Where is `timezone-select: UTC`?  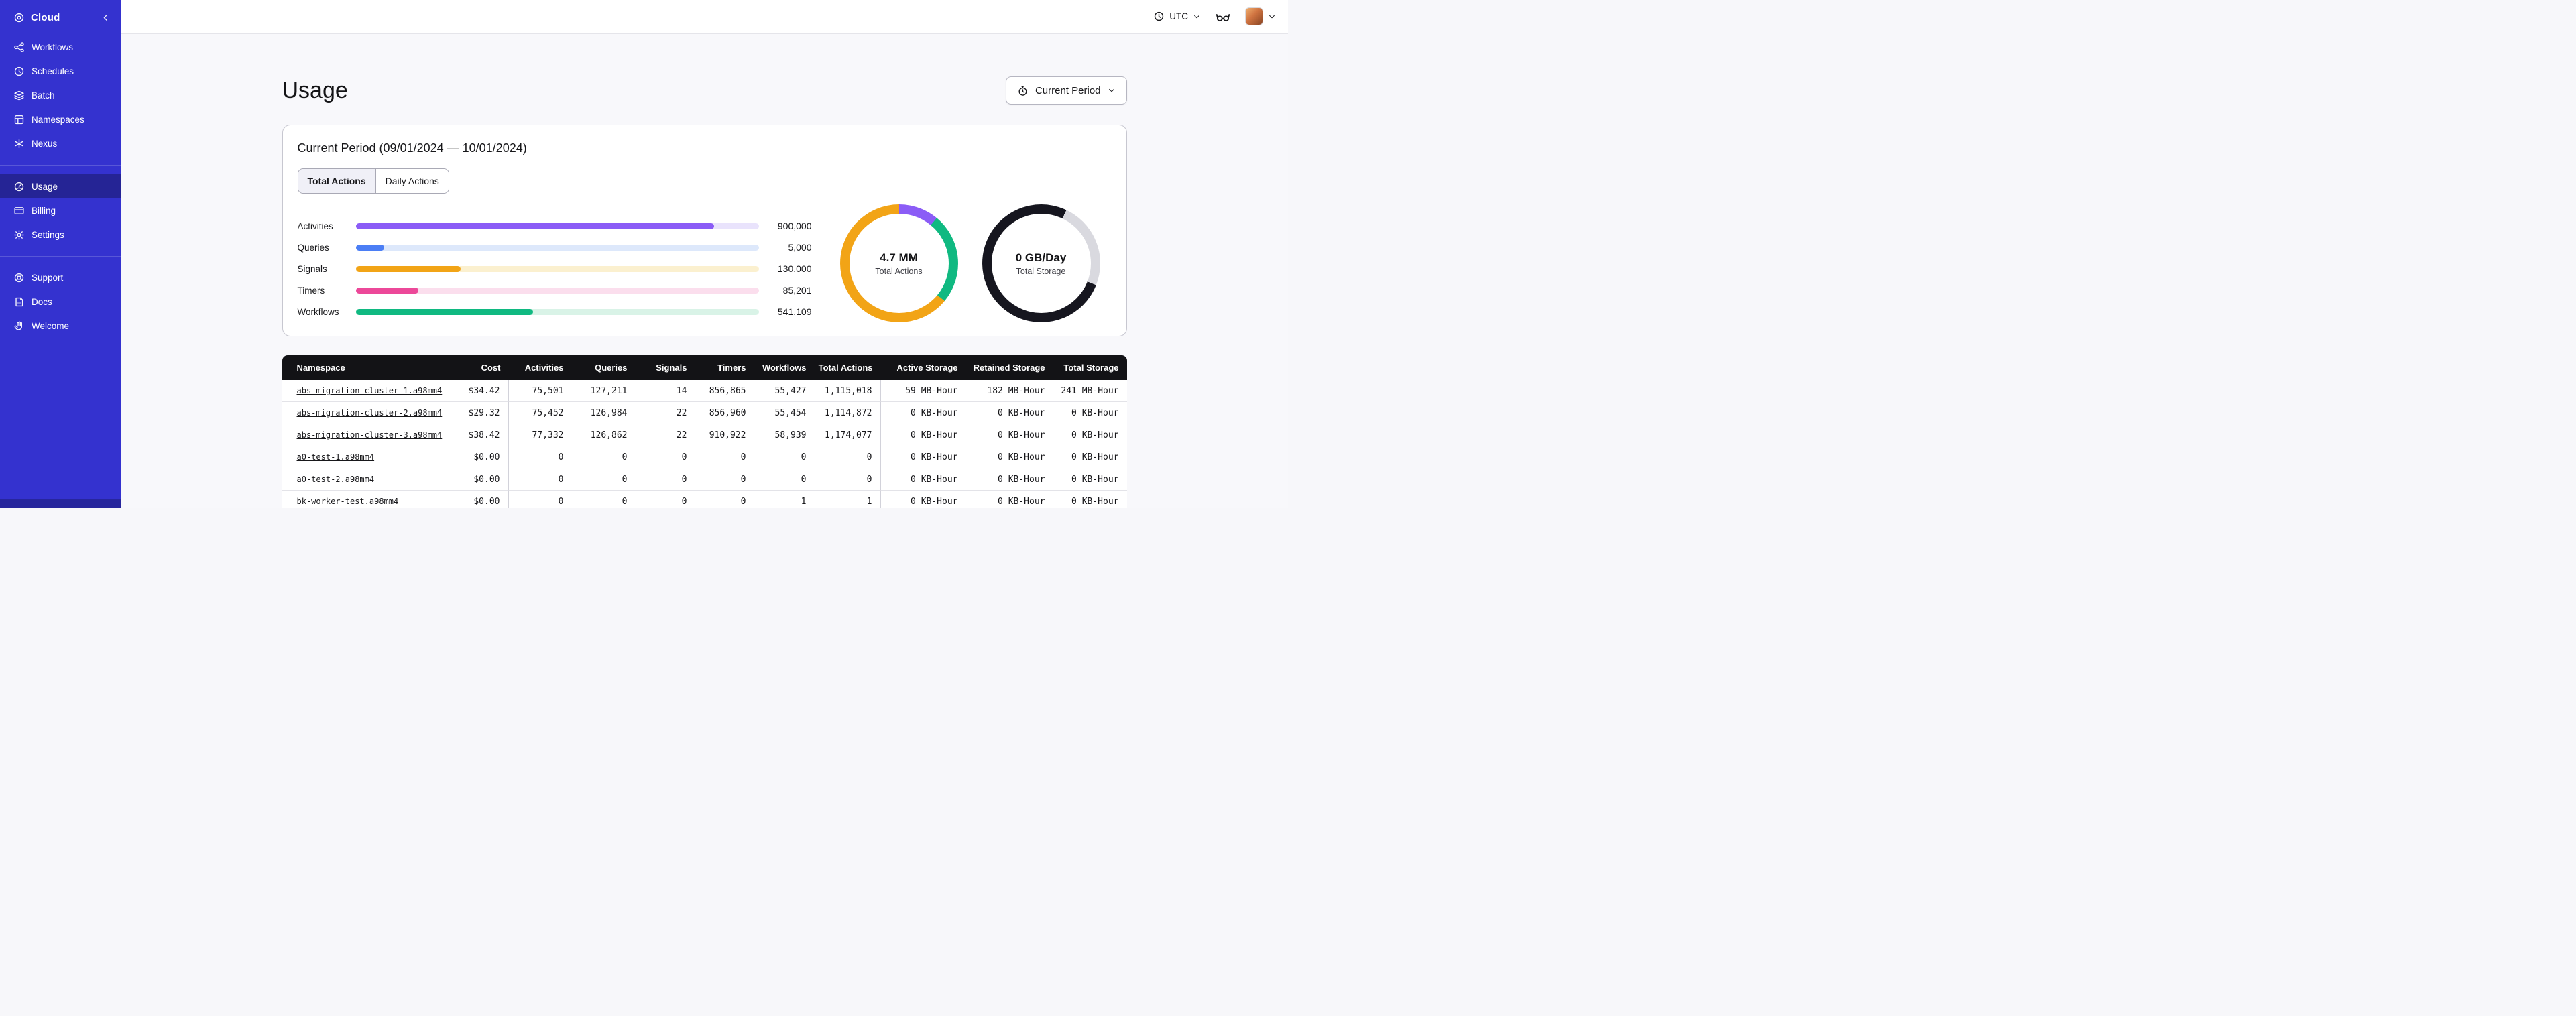 timezone-select: UTC is located at coordinates (1177, 16).